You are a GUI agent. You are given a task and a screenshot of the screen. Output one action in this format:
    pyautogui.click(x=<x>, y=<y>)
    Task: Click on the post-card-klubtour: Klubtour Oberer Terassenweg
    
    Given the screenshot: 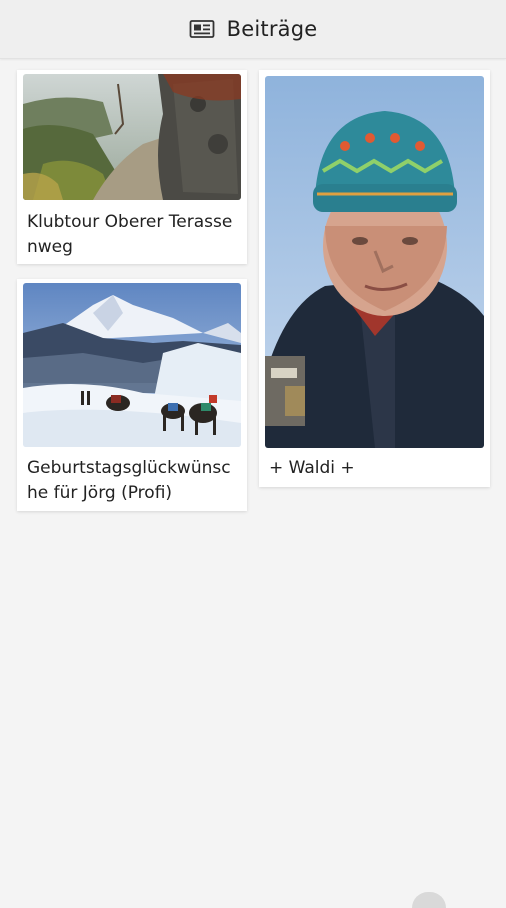 What is the action you would take?
    pyautogui.click(x=132, y=167)
    